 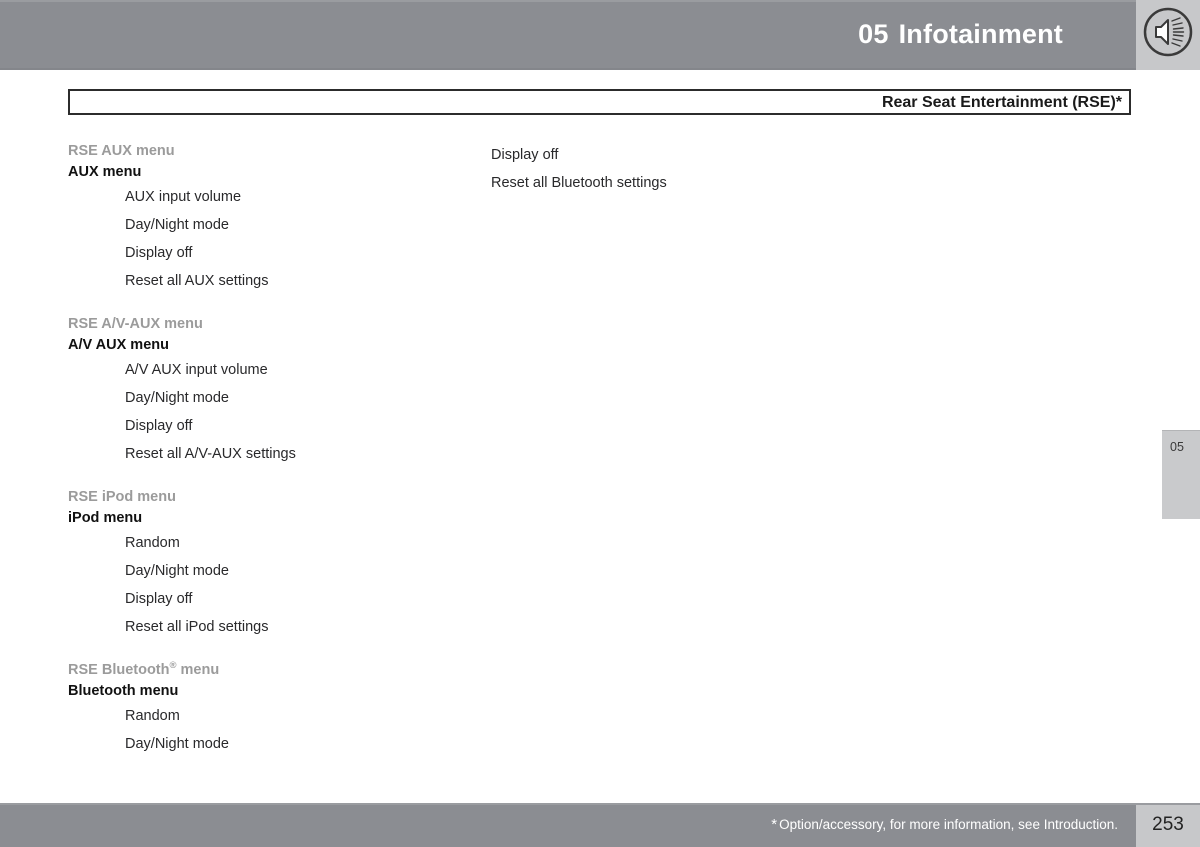 I want to click on menu-item: Reset all AUX settings, so click(x=197, y=281).